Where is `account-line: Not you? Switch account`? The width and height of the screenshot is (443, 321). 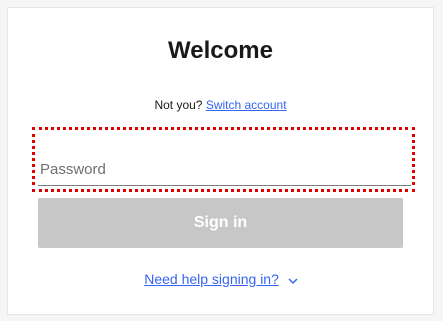
account-line: Not you? Switch account is located at coordinates (220, 105).